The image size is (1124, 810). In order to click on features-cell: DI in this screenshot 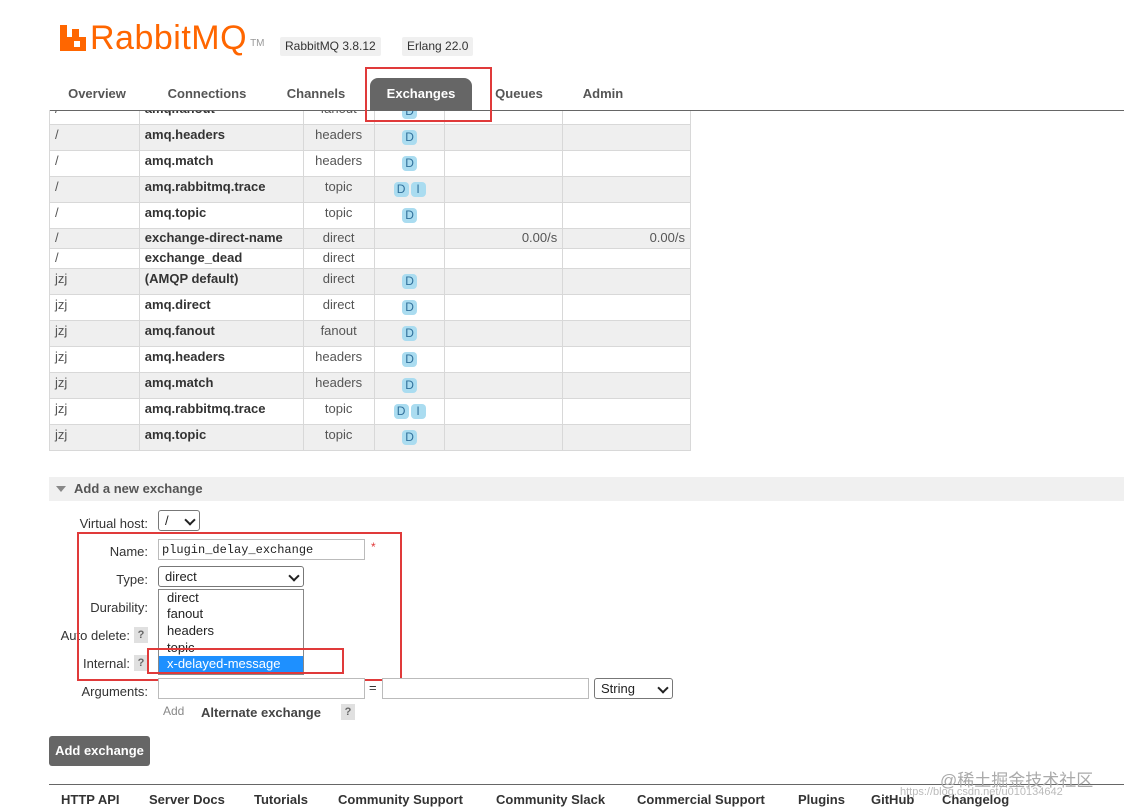, I will do `click(409, 189)`.